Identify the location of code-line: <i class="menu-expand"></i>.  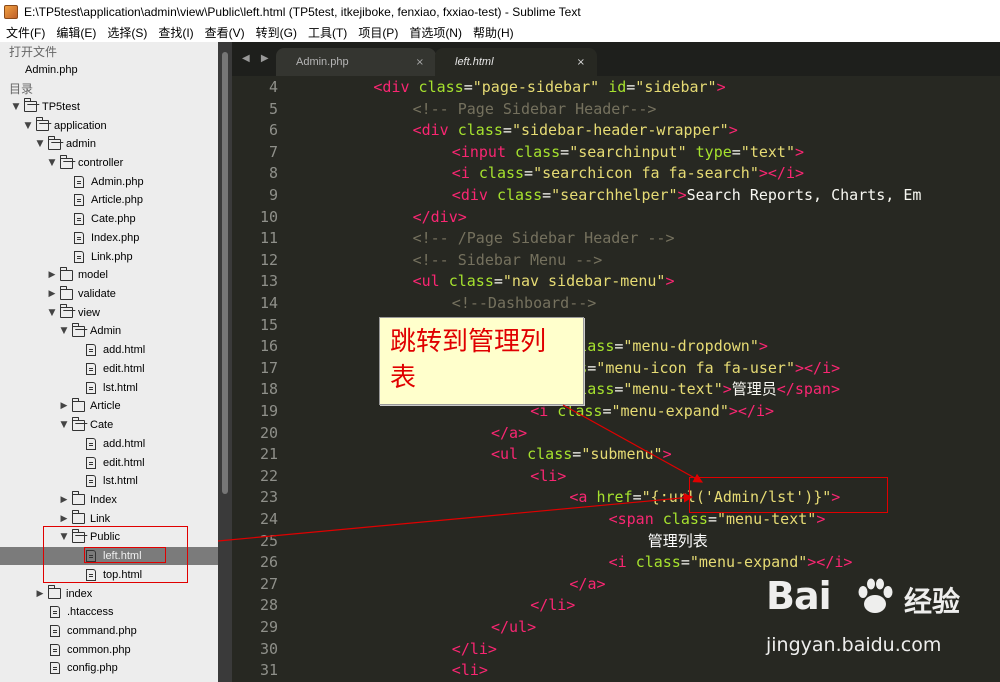
(574, 563).